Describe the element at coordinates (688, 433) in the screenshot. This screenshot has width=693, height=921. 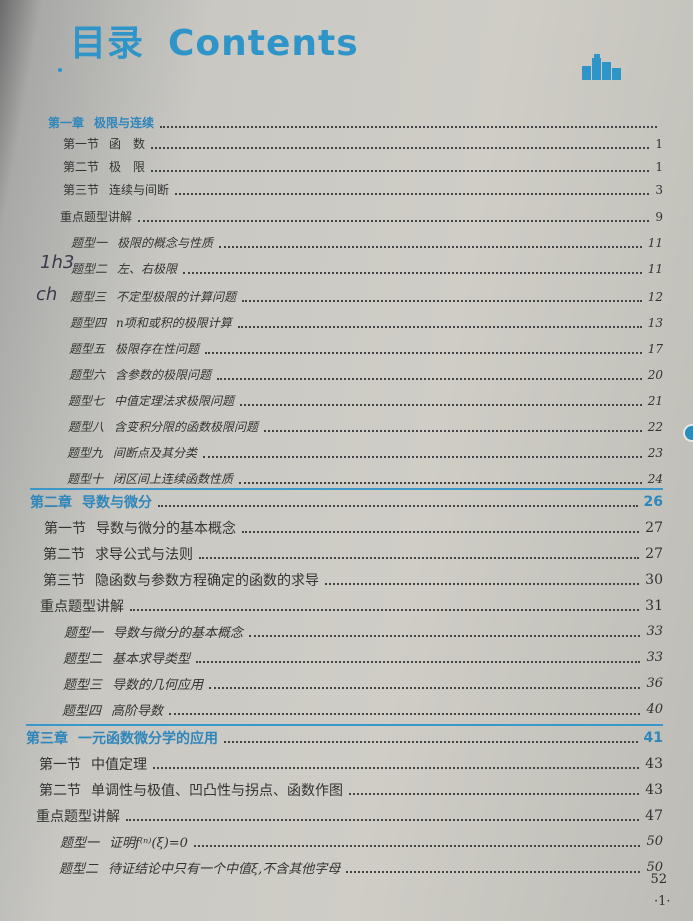
I see `floating-marker-icon` at that location.